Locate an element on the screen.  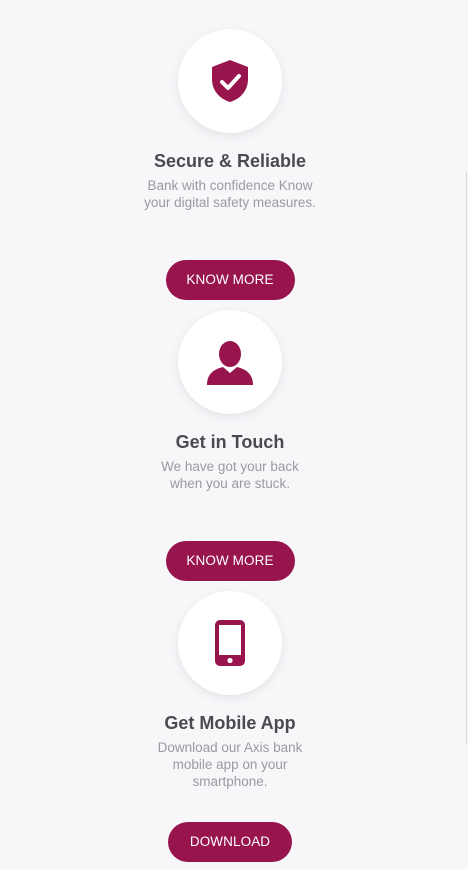
shield-check-icon is located at coordinates (230, 81).